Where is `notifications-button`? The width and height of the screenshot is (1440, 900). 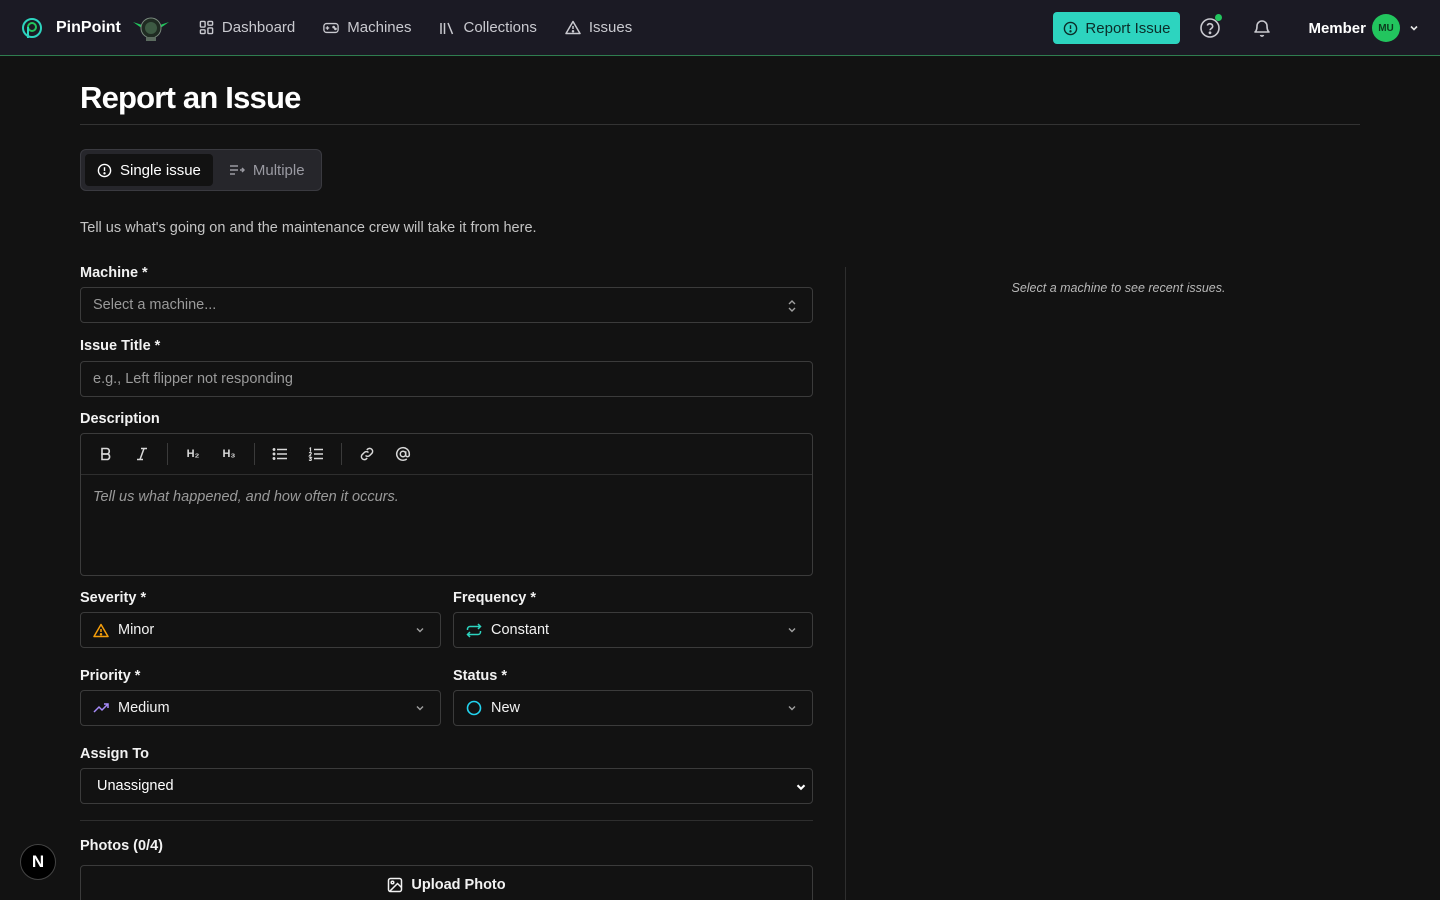 notifications-button is located at coordinates (1262, 28).